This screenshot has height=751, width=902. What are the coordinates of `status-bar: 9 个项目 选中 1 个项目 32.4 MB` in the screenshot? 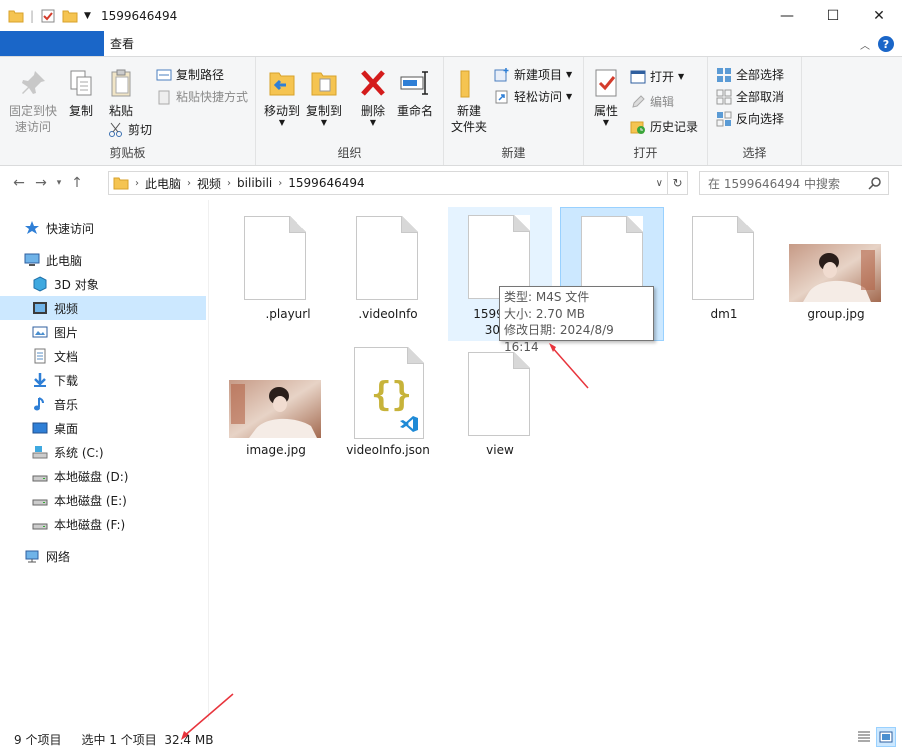 It's located at (451, 739).